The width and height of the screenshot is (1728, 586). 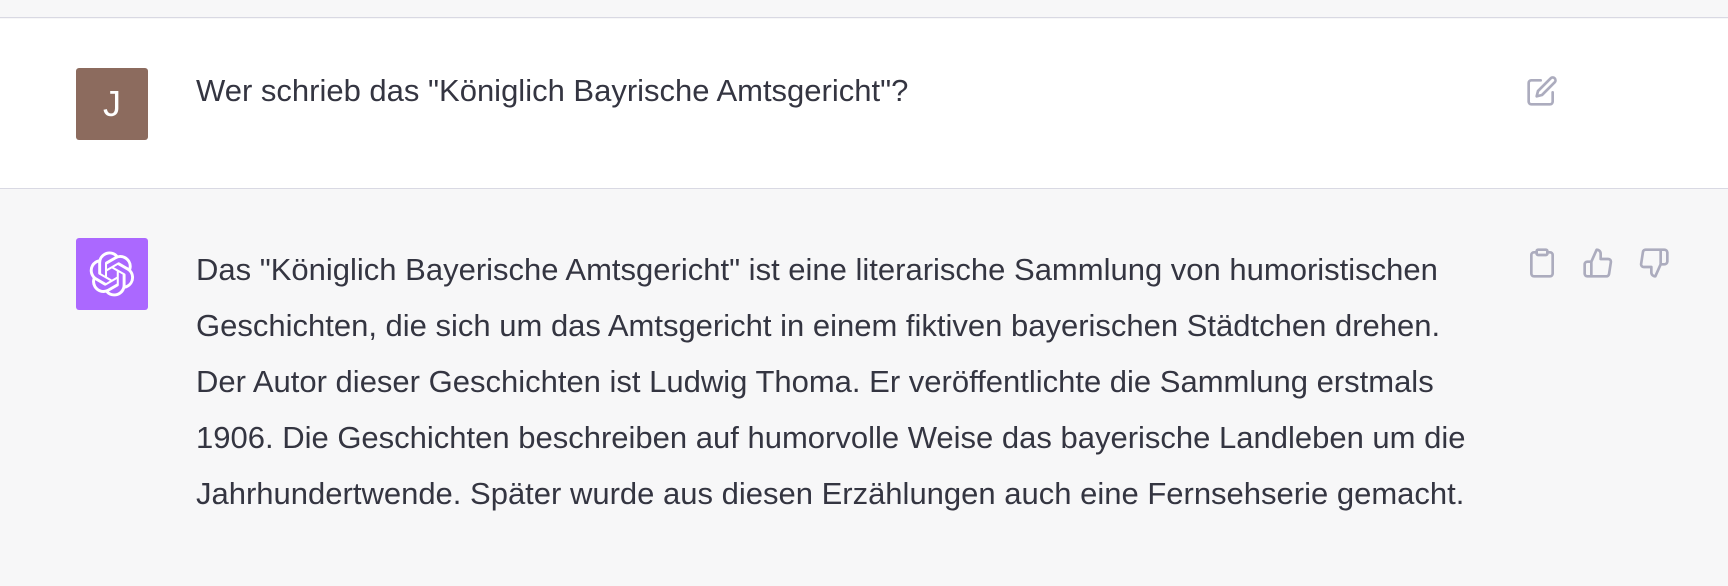 I want to click on top-strip, so click(x=864, y=9).